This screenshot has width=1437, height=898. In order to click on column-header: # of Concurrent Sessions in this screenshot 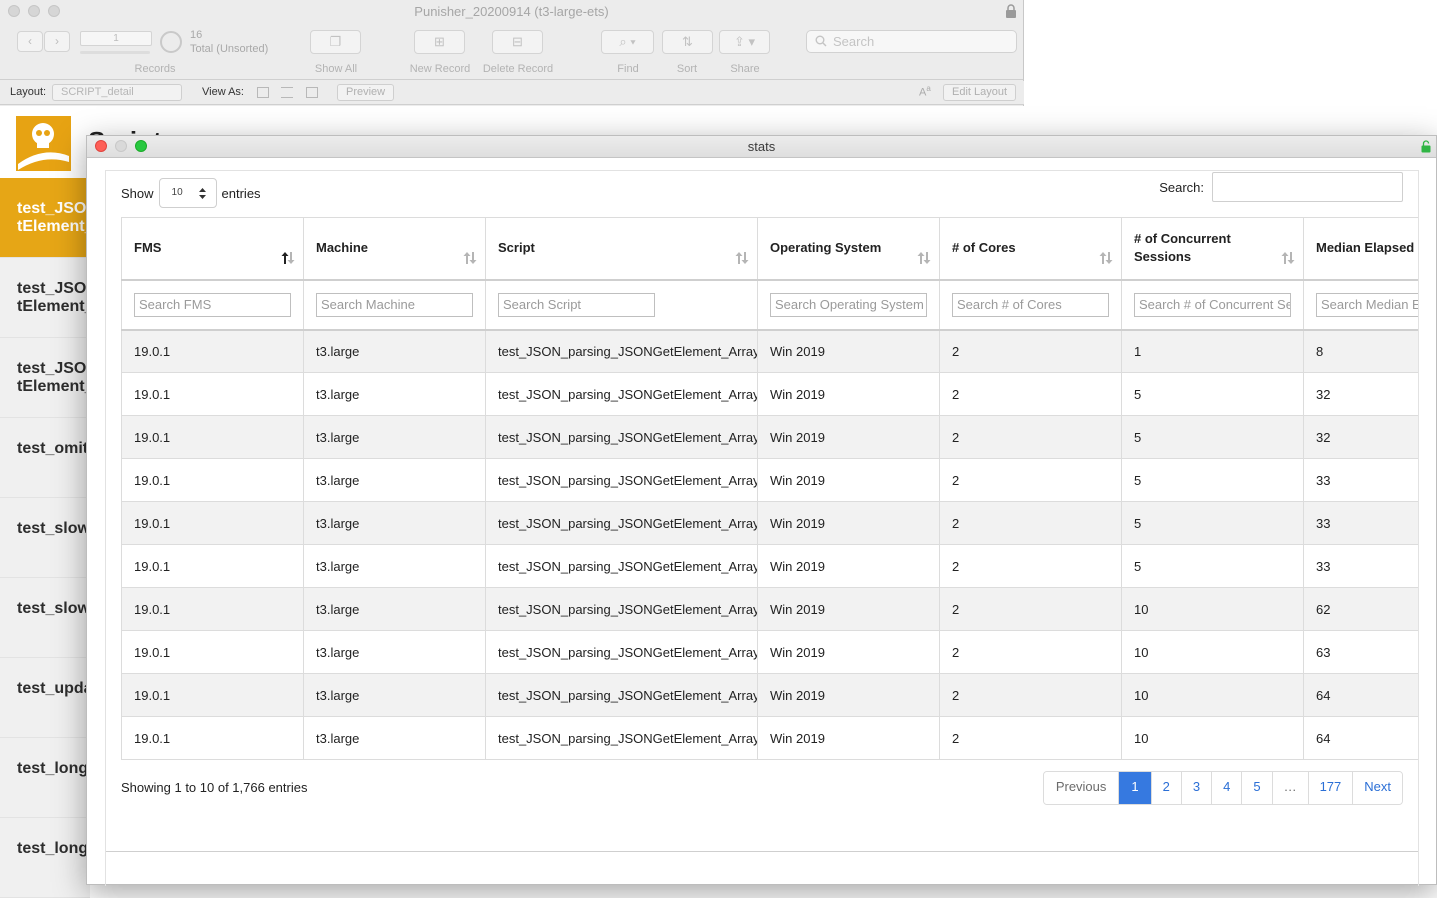, I will do `click(1212, 249)`.